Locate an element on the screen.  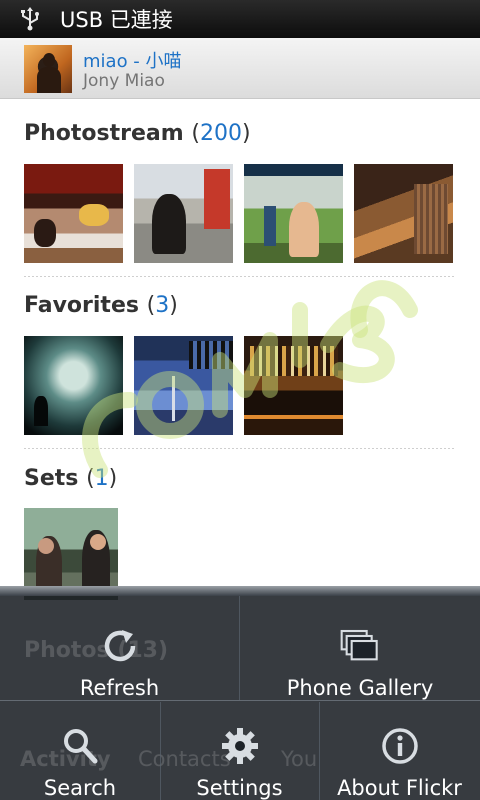
refresh-icon is located at coordinates (120, 646).